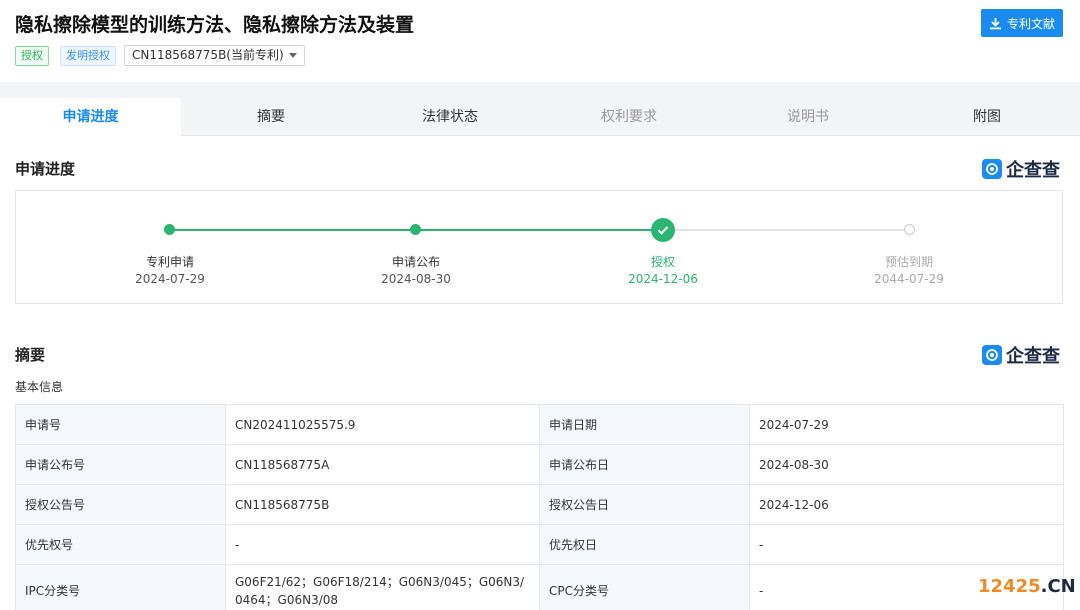  Describe the element at coordinates (663, 279) in the screenshot. I see `step-date-current: 2024-12-06` at that location.